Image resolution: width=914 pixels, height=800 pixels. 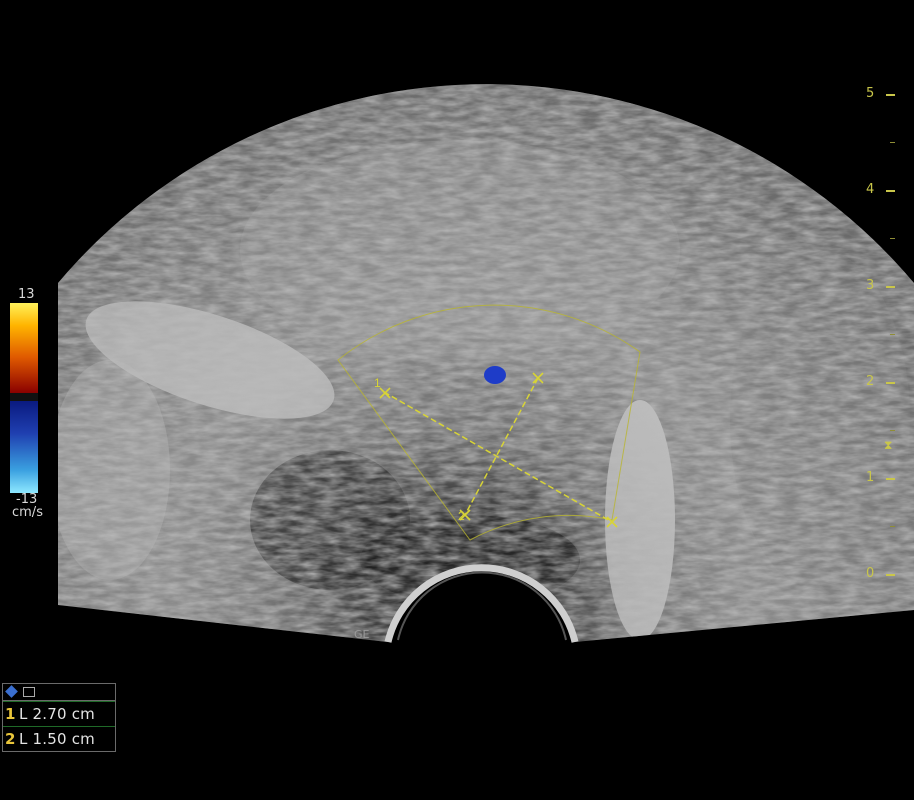 What do you see at coordinates (24, 398) in the screenshot?
I see `color-velocity-bar` at bounding box center [24, 398].